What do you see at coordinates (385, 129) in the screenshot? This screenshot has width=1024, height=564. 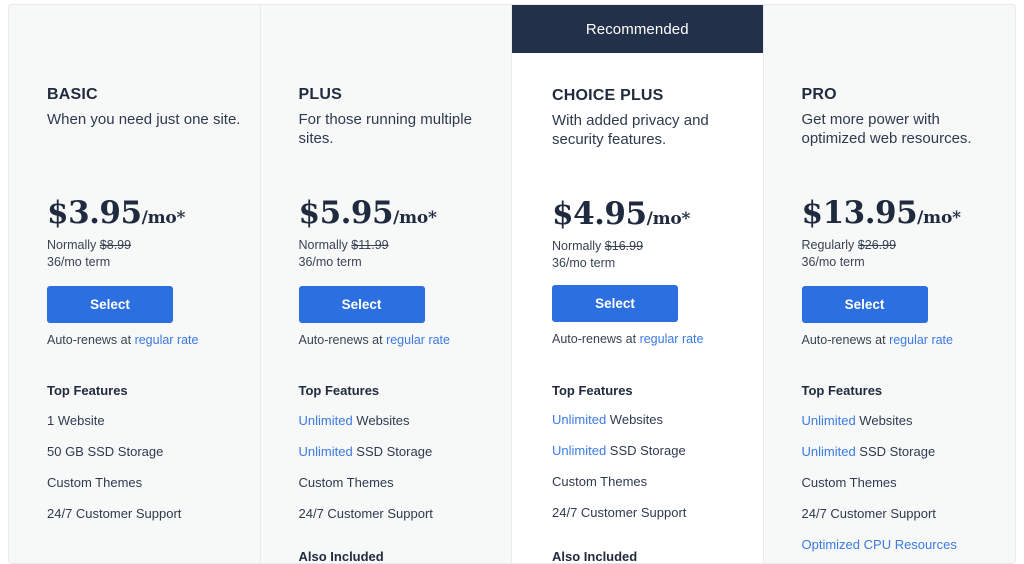 I see `plan-description: For those running multiple sites.` at bounding box center [385, 129].